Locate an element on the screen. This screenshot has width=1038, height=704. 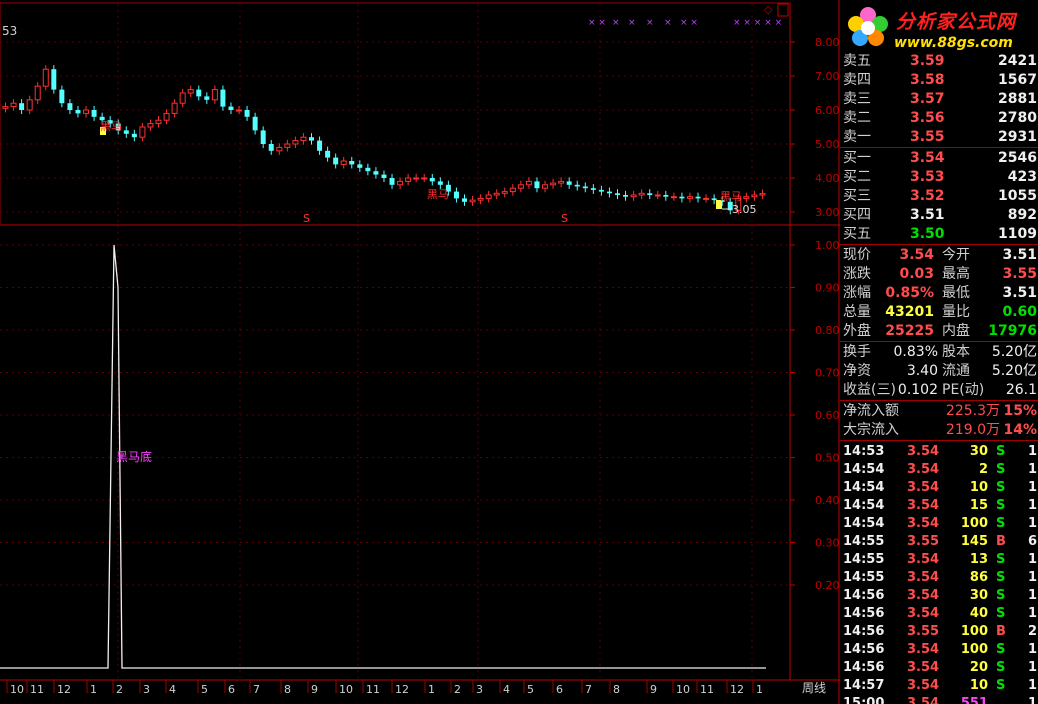
share-capital-label: 股本 is located at coordinates (956, 352).